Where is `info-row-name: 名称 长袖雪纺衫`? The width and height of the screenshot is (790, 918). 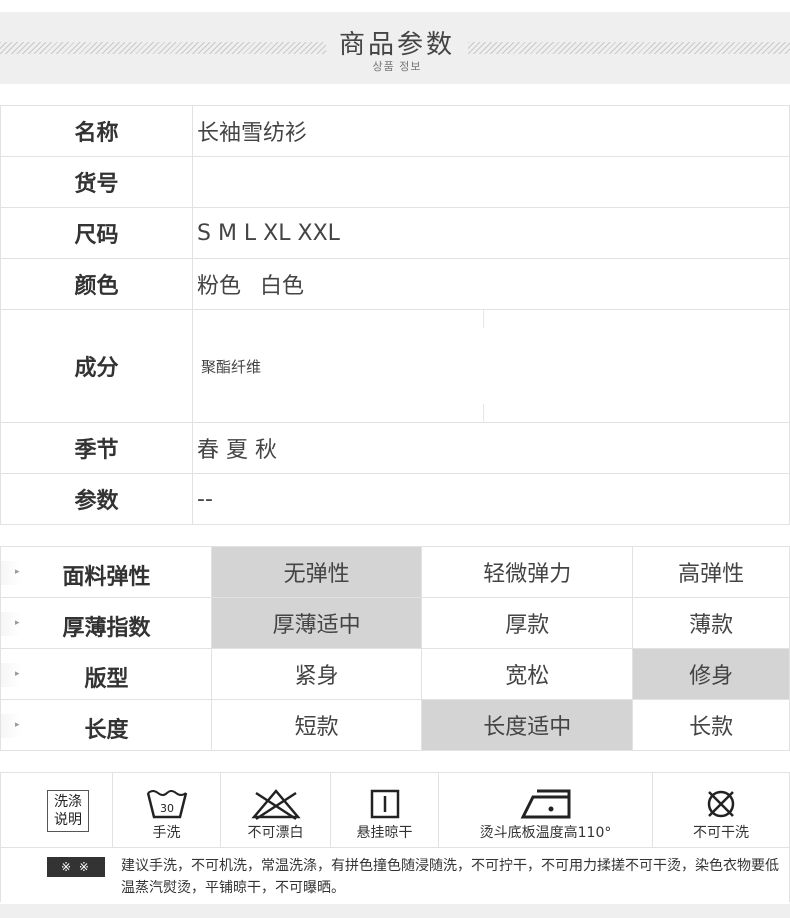
info-row-name: 名称 长袖雪纺衫 is located at coordinates (395, 131).